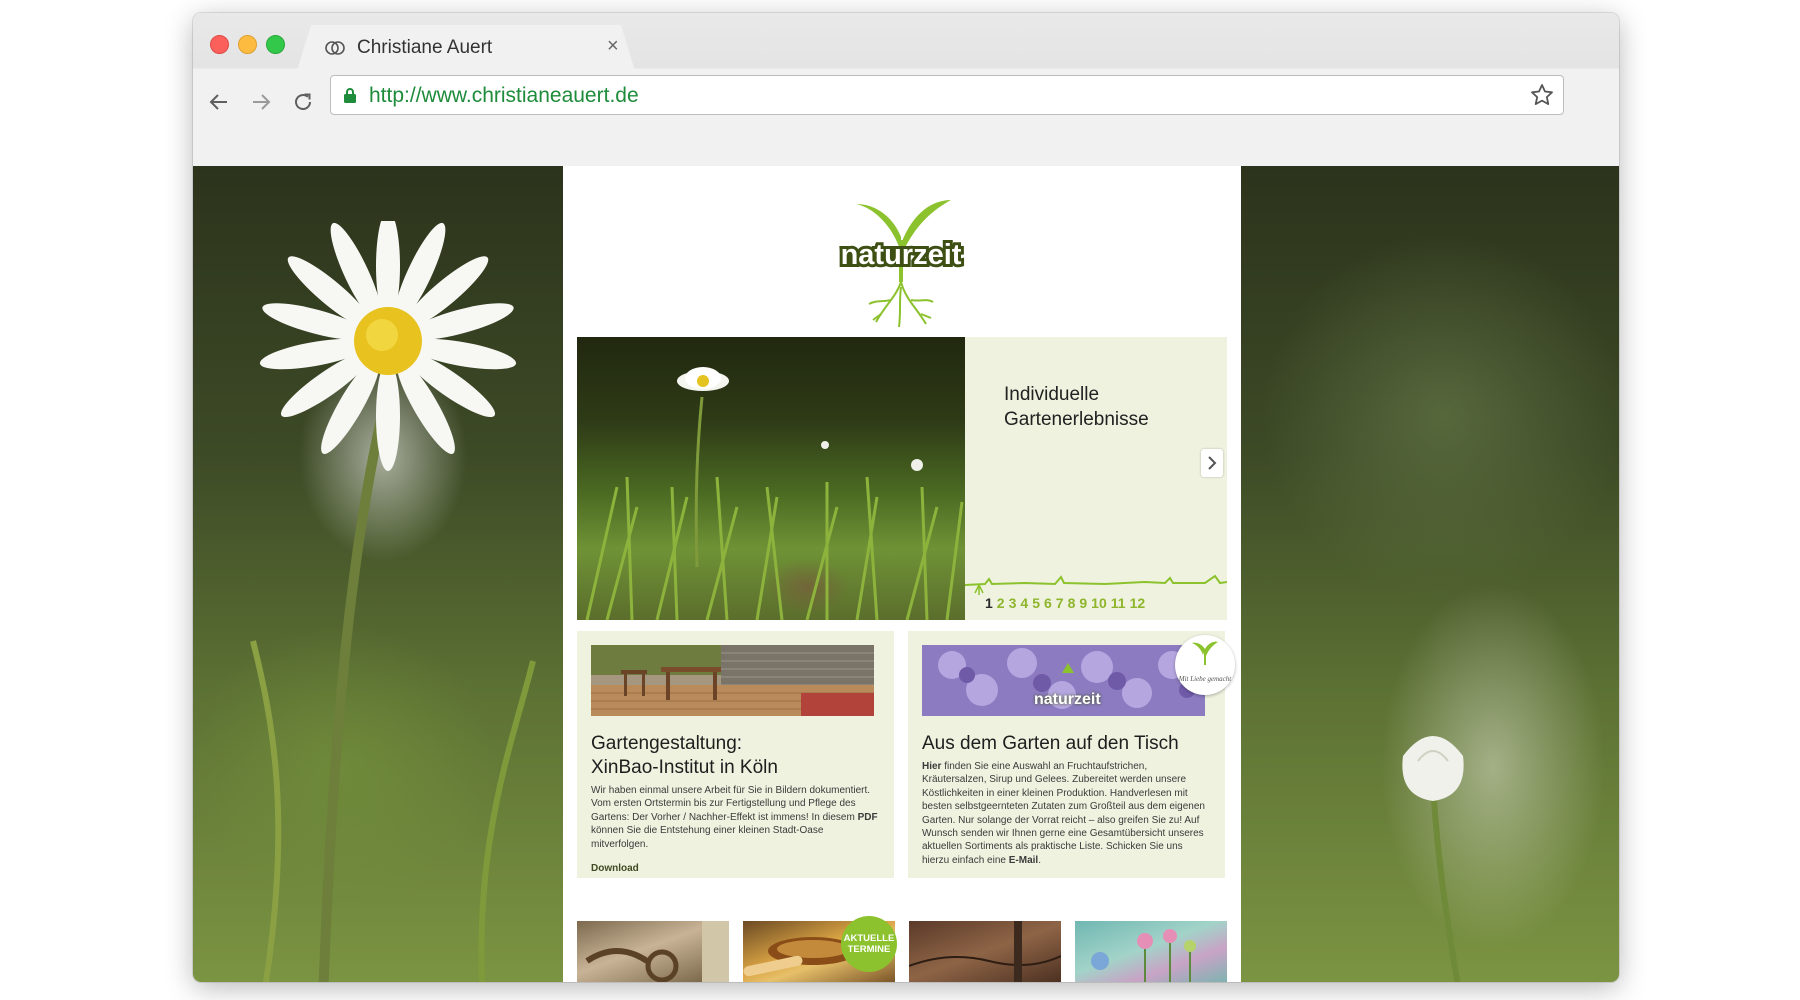 This screenshot has width=1800, height=1000. What do you see at coordinates (1151, 951) in the screenshot?
I see `thumbnail-colored-drawing` at bounding box center [1151, 951].